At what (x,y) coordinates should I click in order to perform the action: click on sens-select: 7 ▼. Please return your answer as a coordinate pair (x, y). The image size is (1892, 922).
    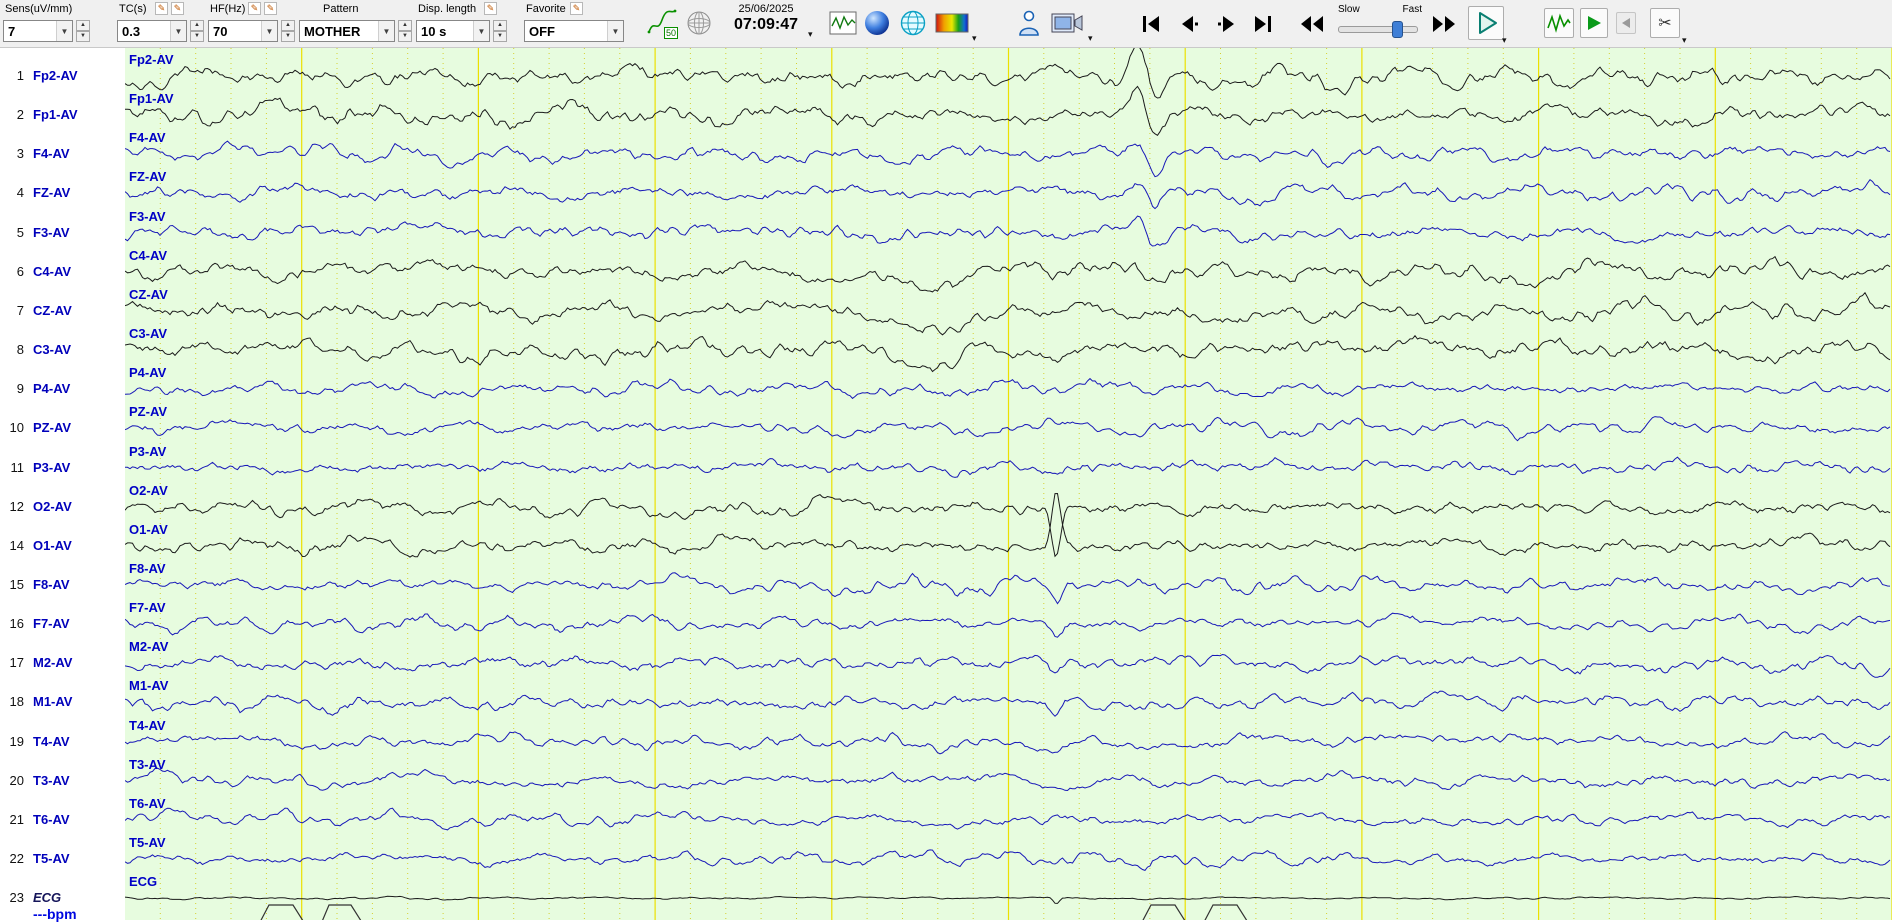
    Looking at the image, I should click on (38, 31).